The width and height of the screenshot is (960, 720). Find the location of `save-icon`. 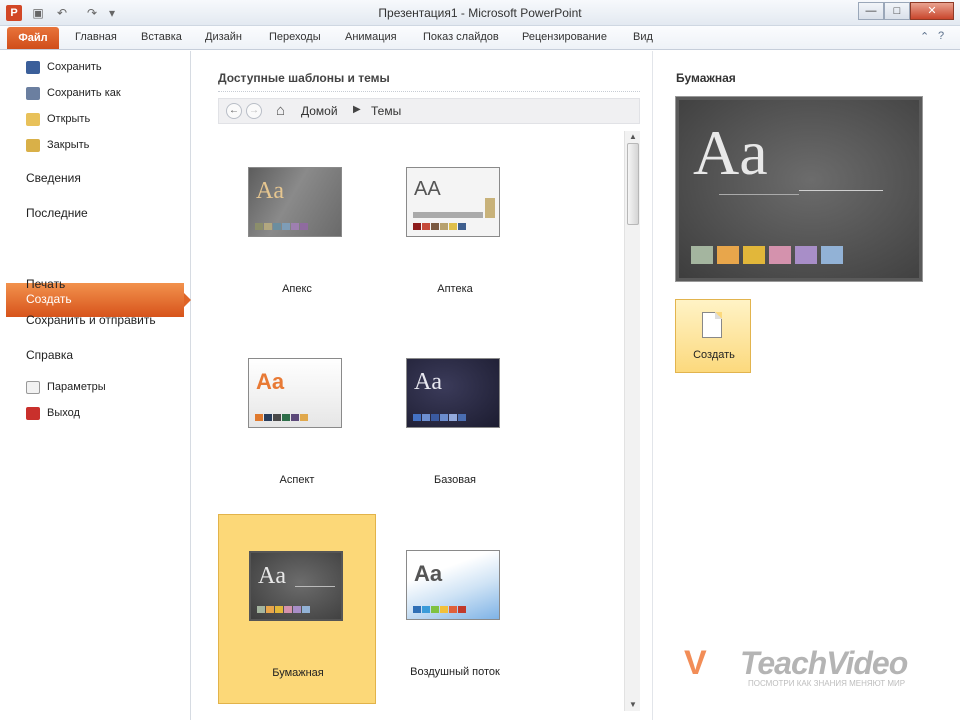

save-icon is located at coordinates (33, 67).